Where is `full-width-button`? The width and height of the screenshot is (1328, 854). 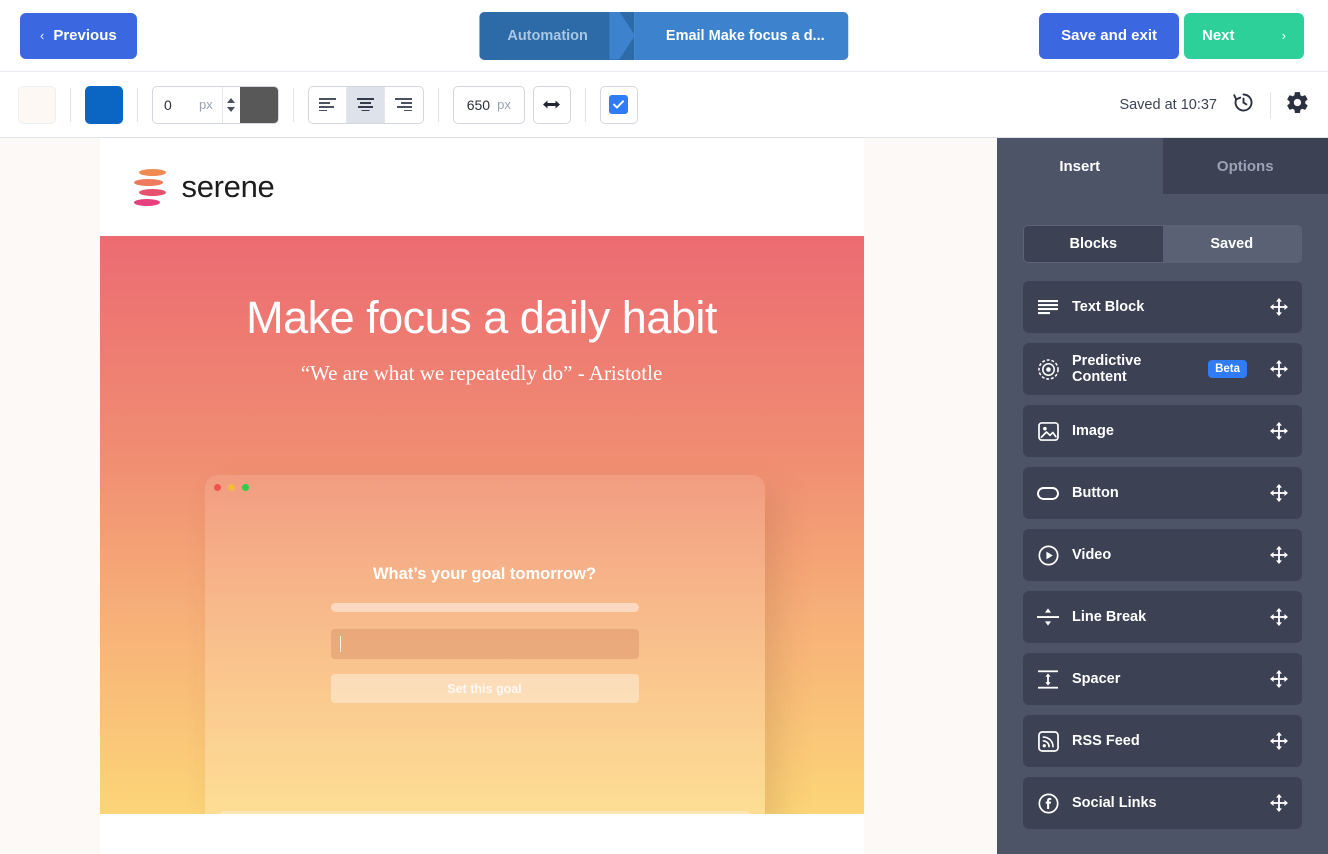
full-width-button is located at coordinates (551, 104).